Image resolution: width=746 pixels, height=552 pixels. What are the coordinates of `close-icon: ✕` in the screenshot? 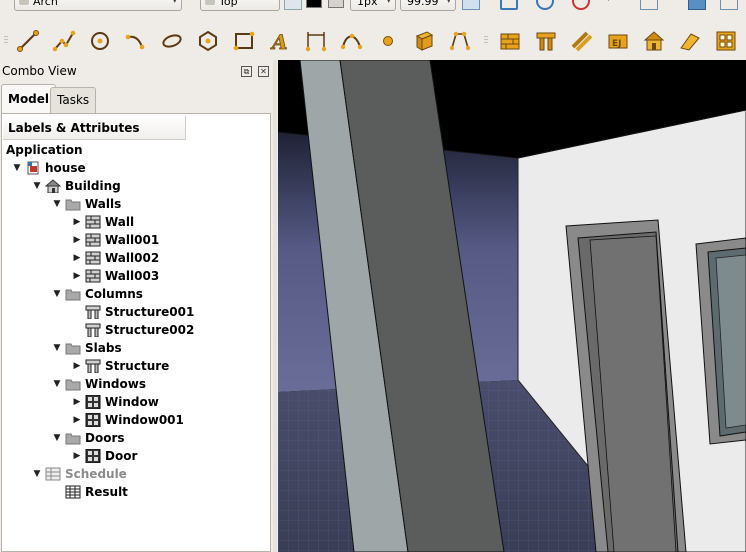 It's located at (263, 71).